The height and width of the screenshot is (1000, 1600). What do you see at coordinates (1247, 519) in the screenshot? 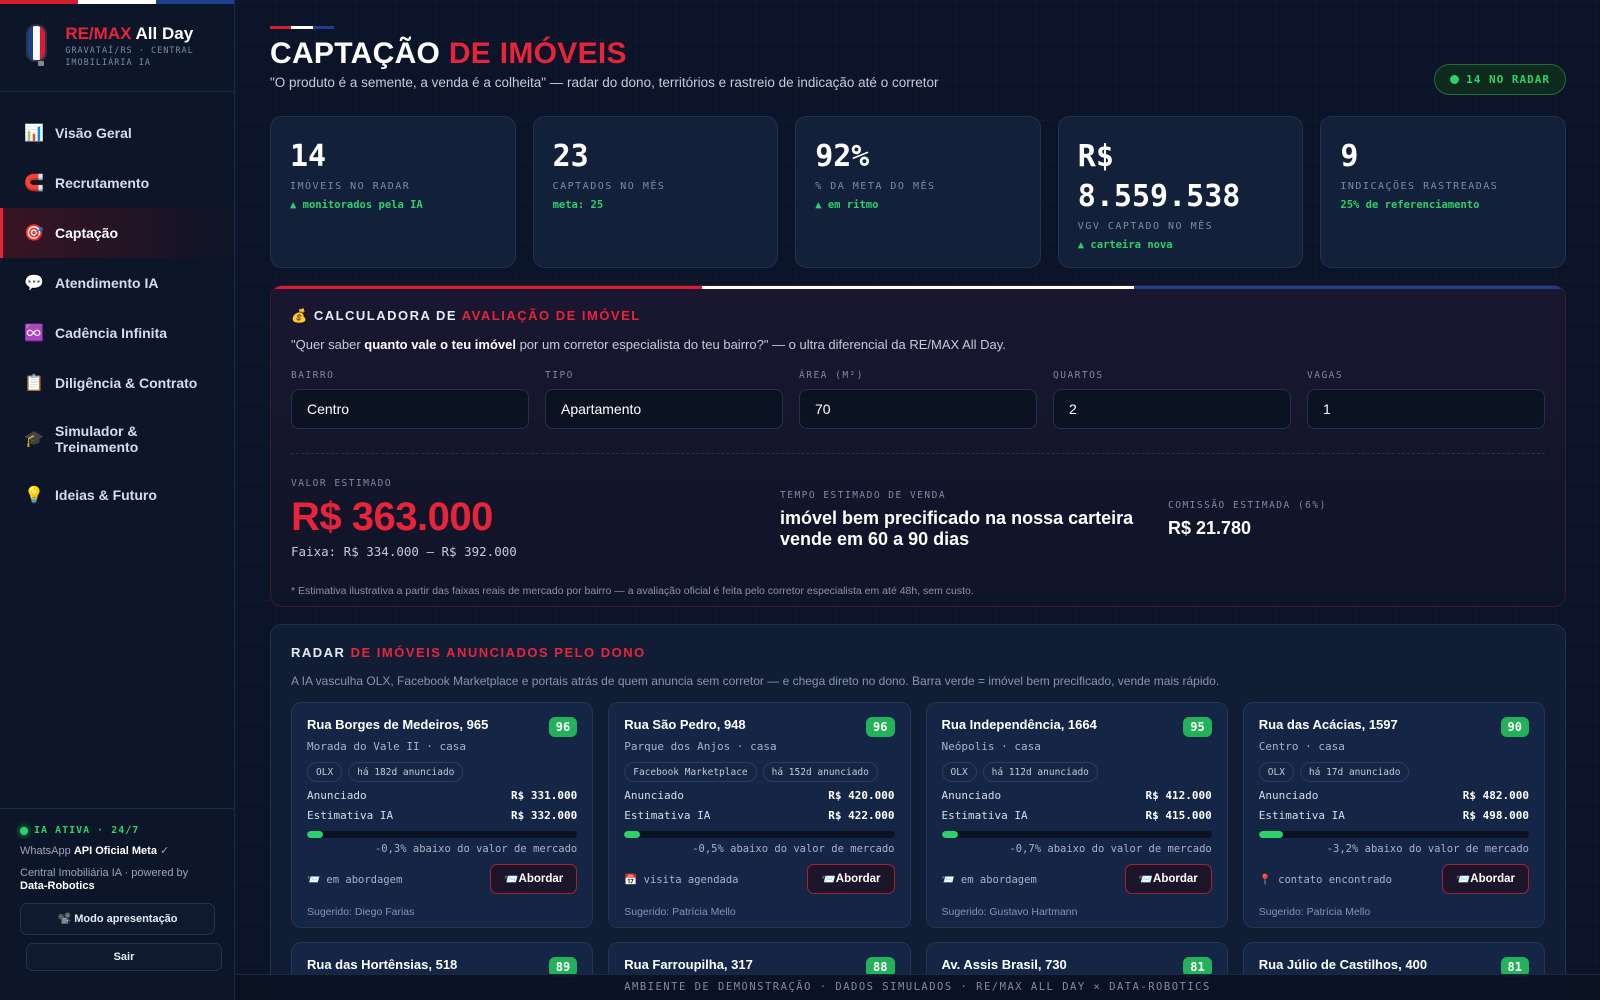
I see `commission: COMISSÃO ESTIMADA (6%) R$ 21.780` at bounding box center [1247, 519].